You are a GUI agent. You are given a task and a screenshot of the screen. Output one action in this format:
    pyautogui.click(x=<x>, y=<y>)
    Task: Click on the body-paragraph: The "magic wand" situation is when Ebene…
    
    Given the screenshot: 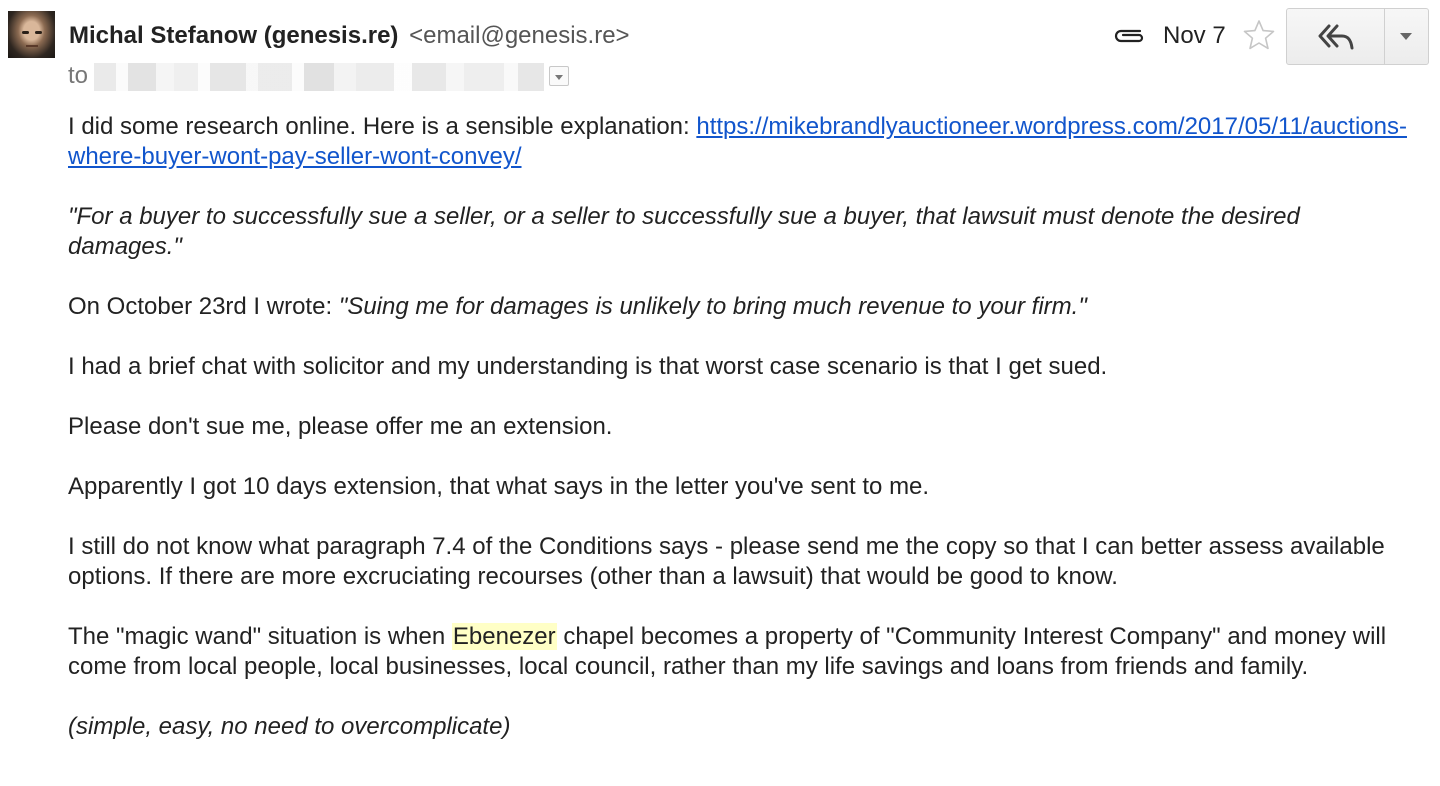 What is the action you would take?
    pyautogui.click(x=740, y=652)
    